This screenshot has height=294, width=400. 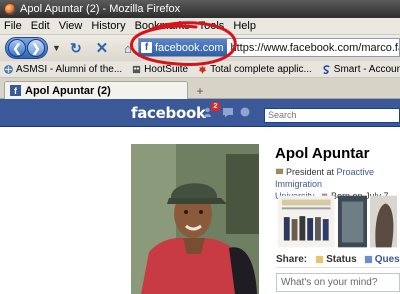 I want to click on question-icon, so click(x=368, y=259).